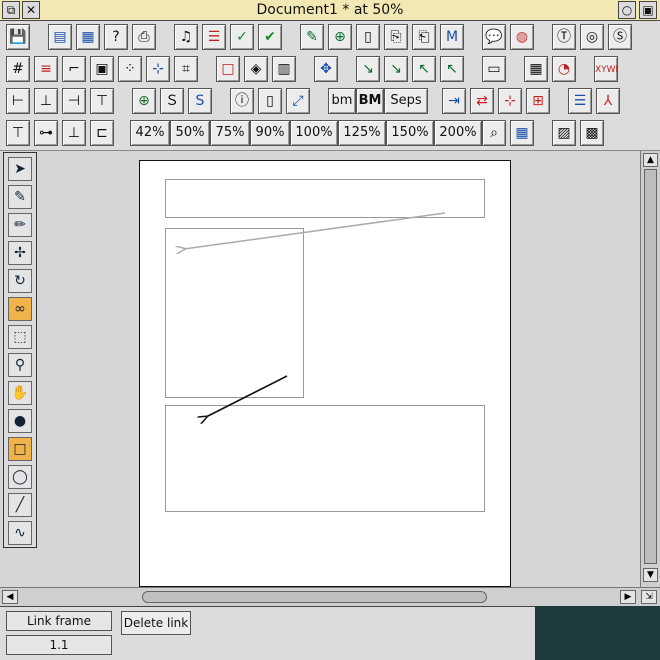 This screenshot has width=660, height=660. What do you see at coordinates (102, 101) in the screenshot?
I see `tree-icon: ⊤` at bounding box center [102, 101].